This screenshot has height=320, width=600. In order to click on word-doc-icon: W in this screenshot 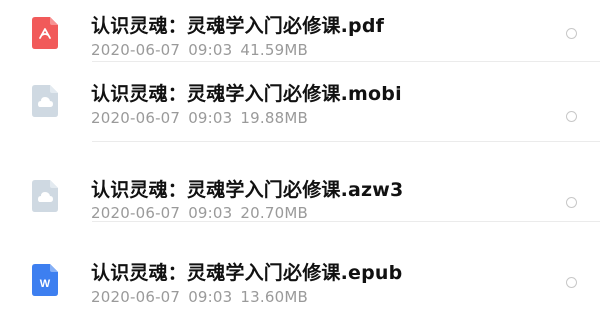, I will do `click(45, 280)`.